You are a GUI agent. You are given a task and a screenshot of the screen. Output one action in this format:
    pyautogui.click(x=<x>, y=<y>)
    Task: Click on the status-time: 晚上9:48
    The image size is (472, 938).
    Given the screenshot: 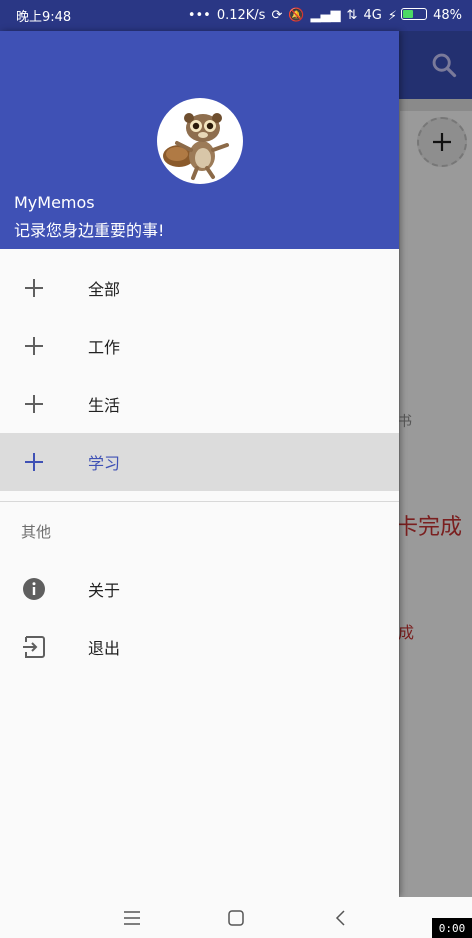 What is the action you would take?
    pyautogui.click(x=44, y=17)
    